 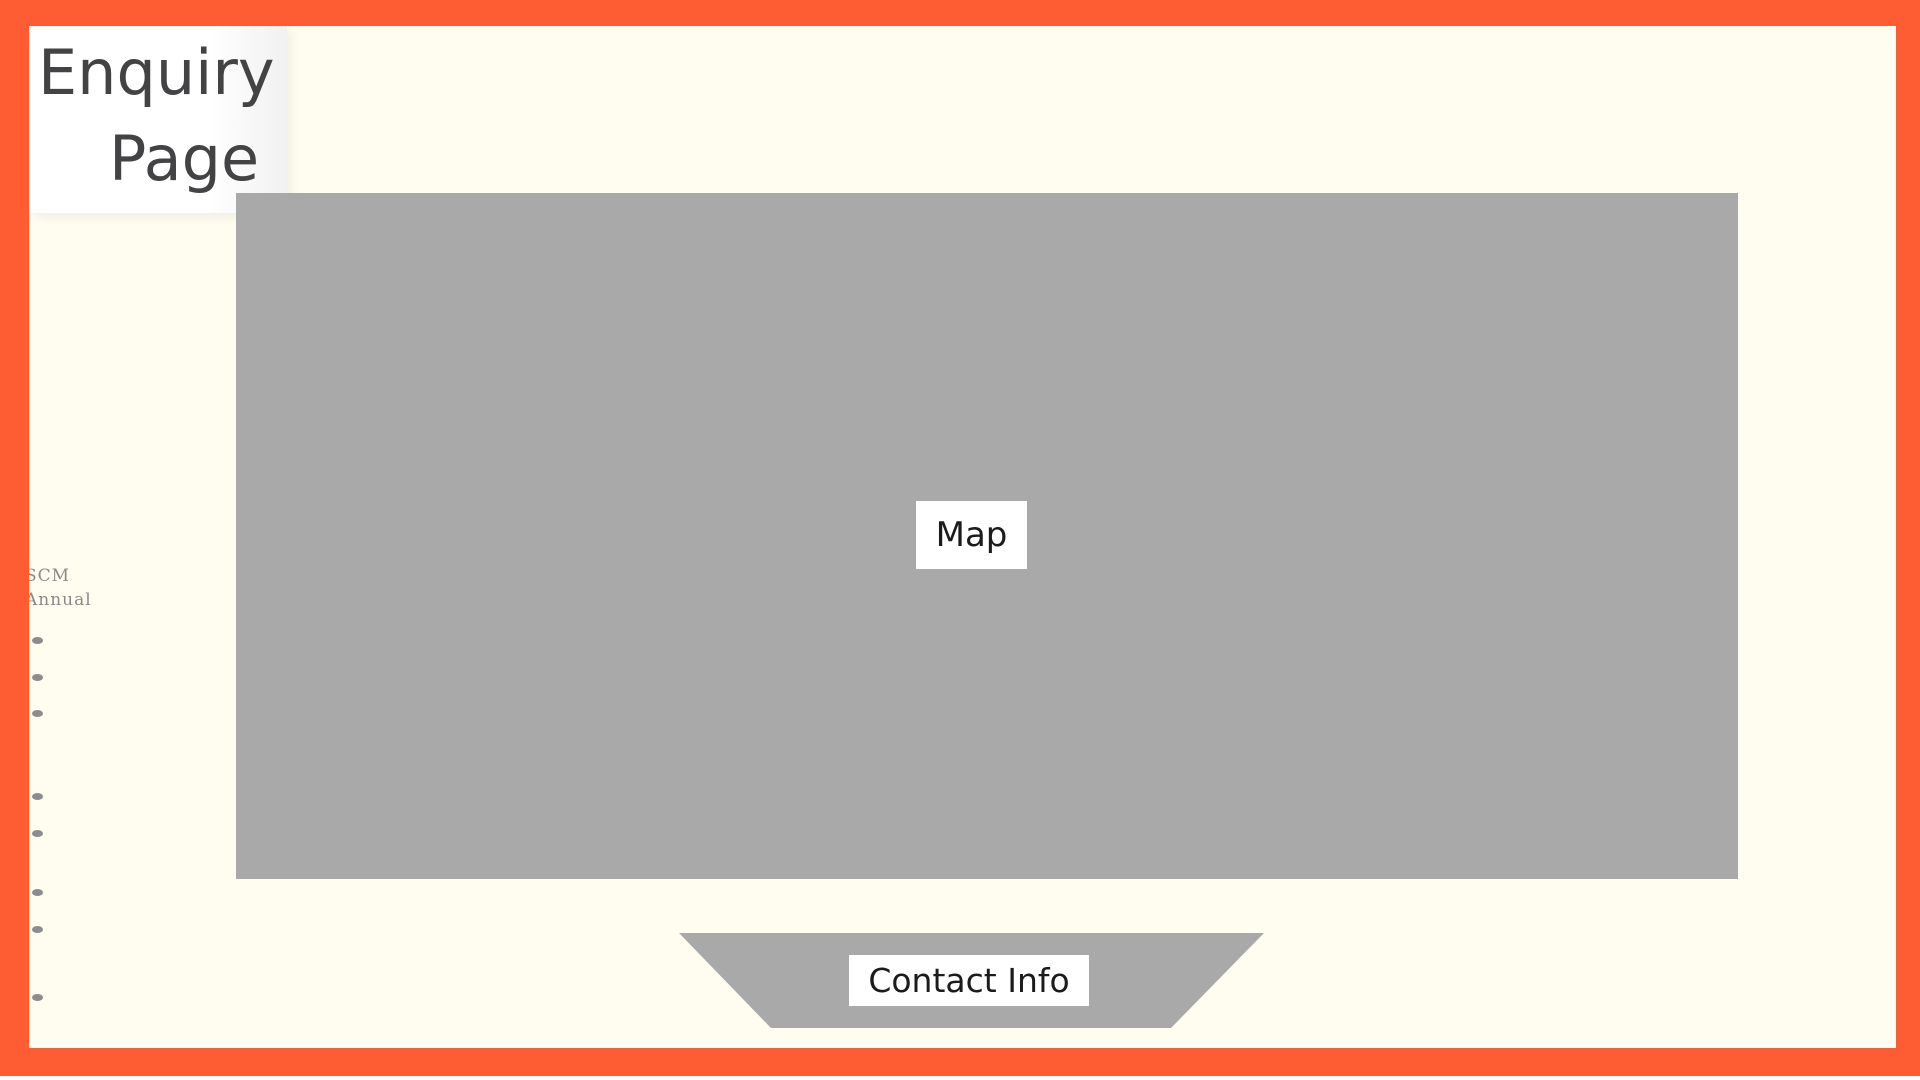 I want to click on sidebar-text-scm: SCM, so click(x=50, y=576).